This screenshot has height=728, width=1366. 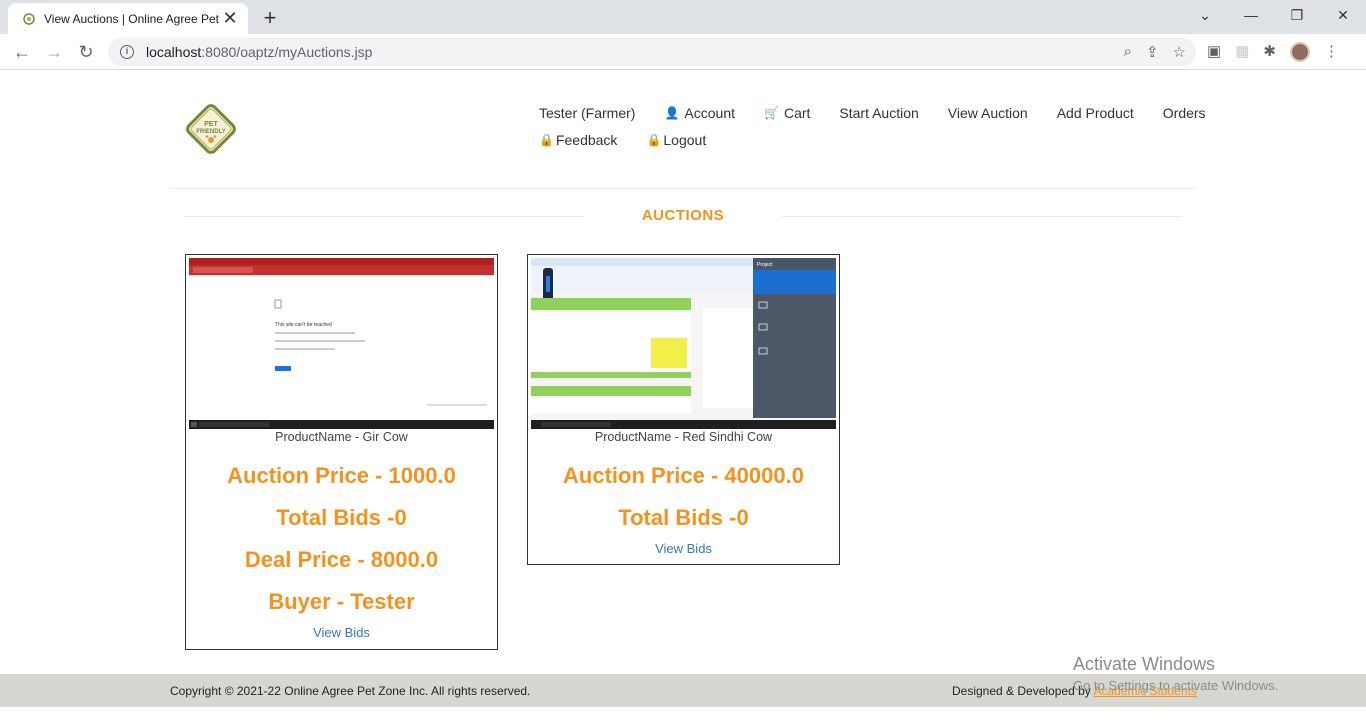 What do you see at coordinates (1179, 52) in the screenshot?
I see `bookmark-star-icon: ☆` at bounding box center [1179, 52].